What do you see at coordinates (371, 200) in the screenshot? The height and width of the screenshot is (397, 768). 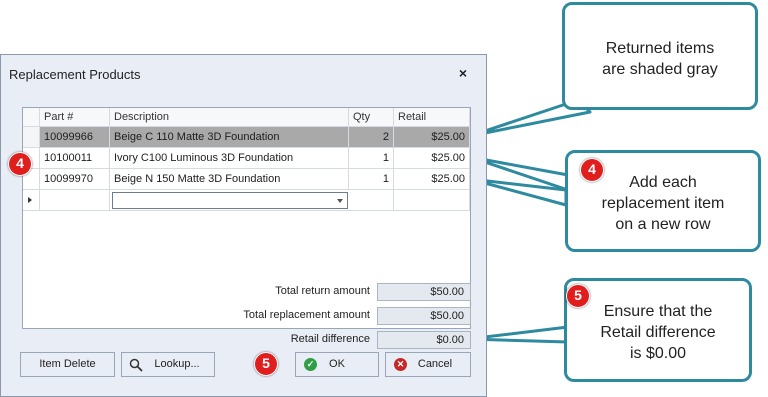 I see `qty-cell` at bounding box center [371, 200].